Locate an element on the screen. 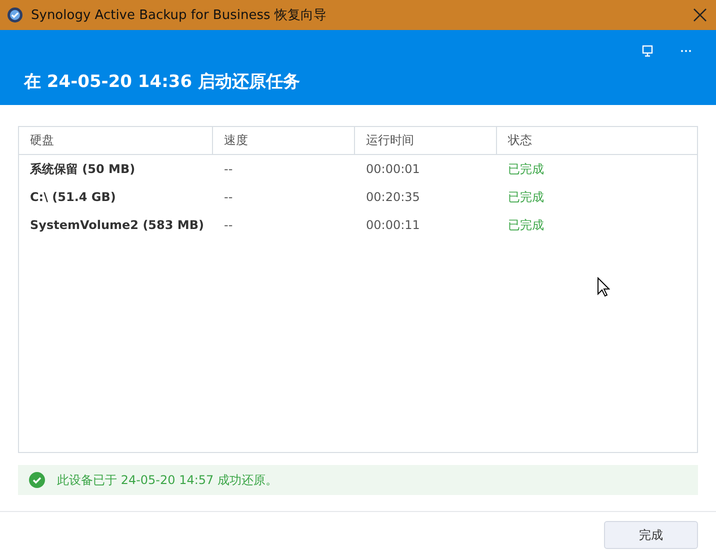 The image size is (716, 557). column-header: 速度 is located at coordinates (284, 140).